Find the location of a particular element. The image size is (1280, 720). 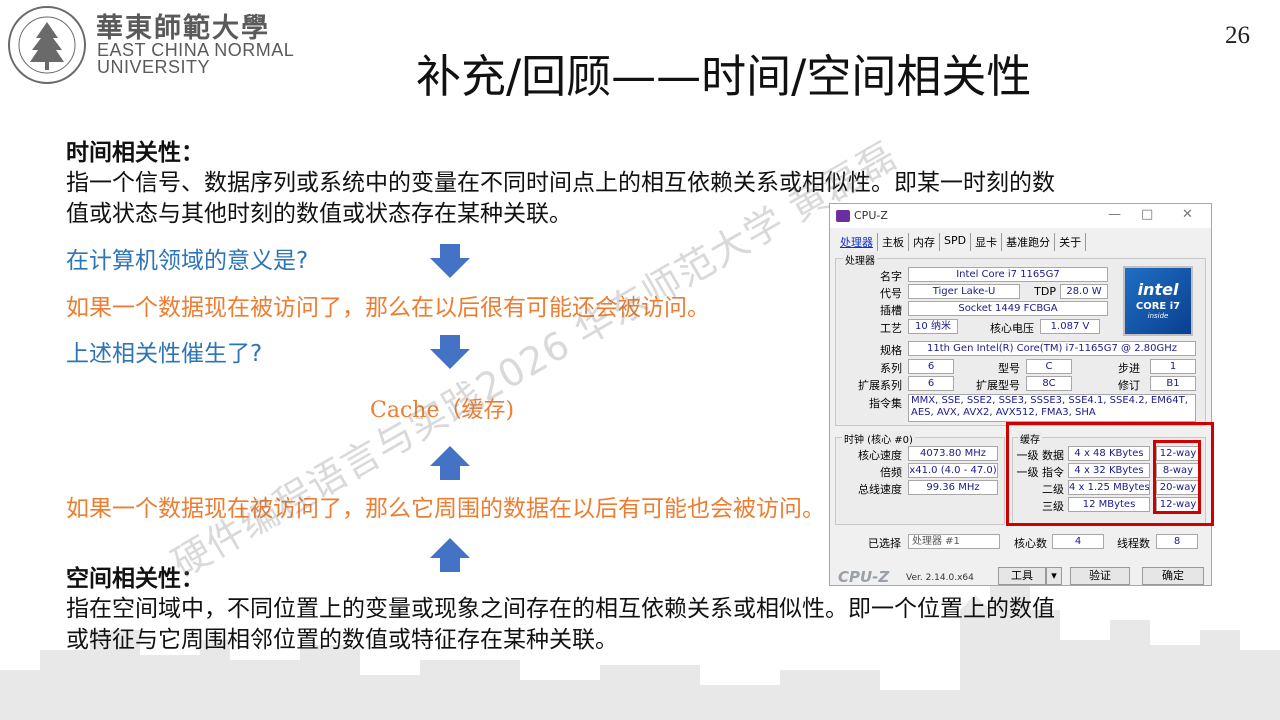

cache-label: Cache（缓存) is located at coordinates (442, 410).